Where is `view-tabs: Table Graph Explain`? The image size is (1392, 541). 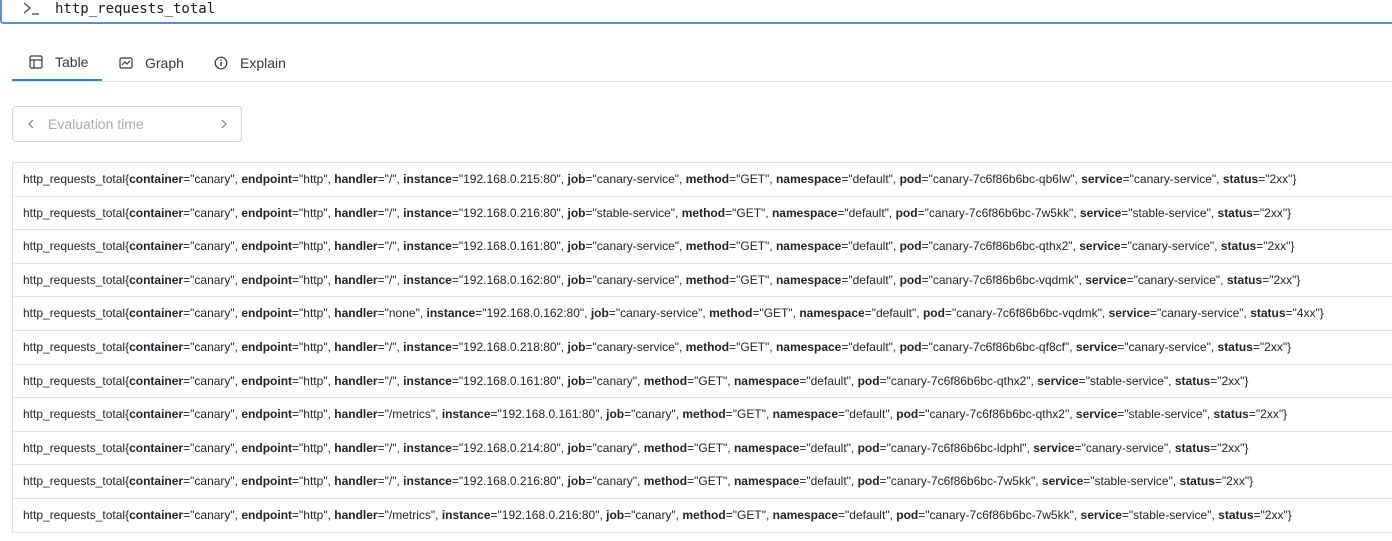
view-tabs: Table Graph Explain is located at coordinates (702, 63).